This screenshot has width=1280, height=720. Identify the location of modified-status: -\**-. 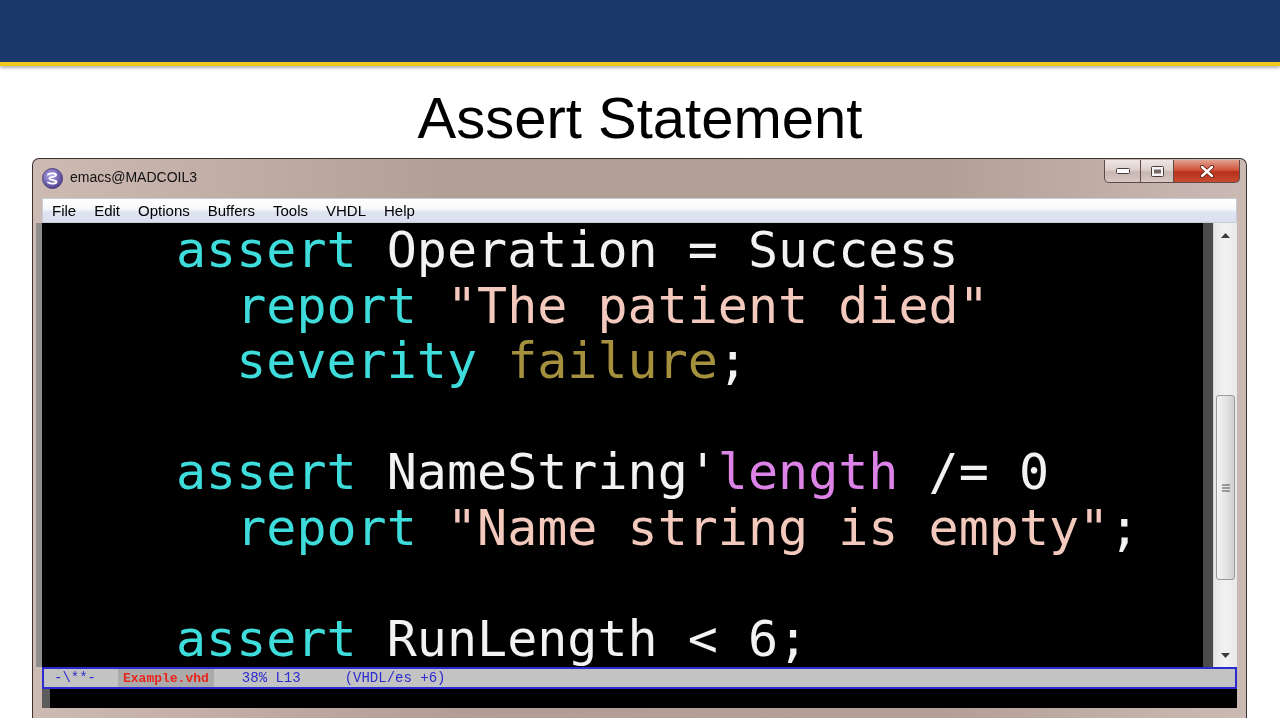
(75, 678).